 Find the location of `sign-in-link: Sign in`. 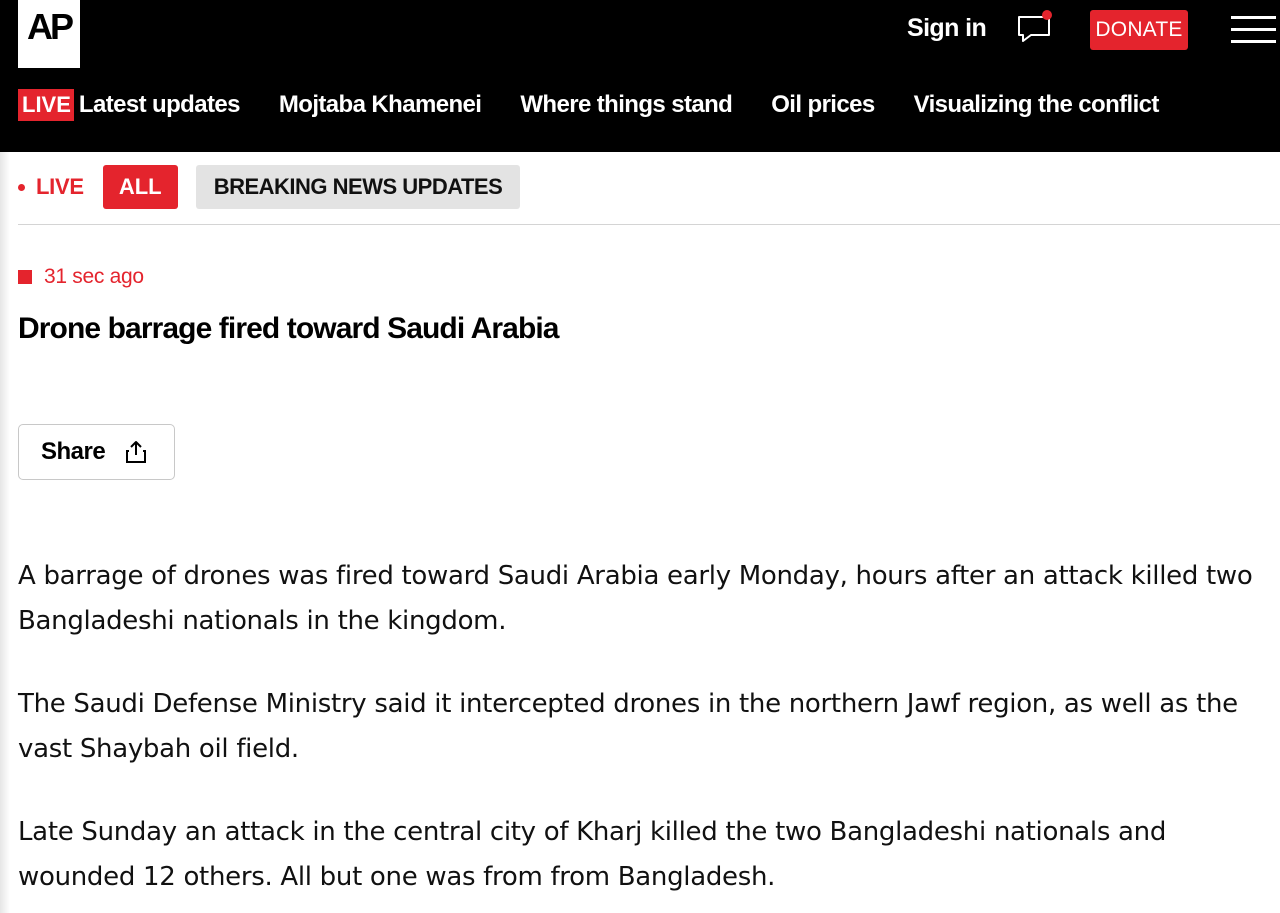

sign-in-link: Sign in is located at coordinates (947, 28).